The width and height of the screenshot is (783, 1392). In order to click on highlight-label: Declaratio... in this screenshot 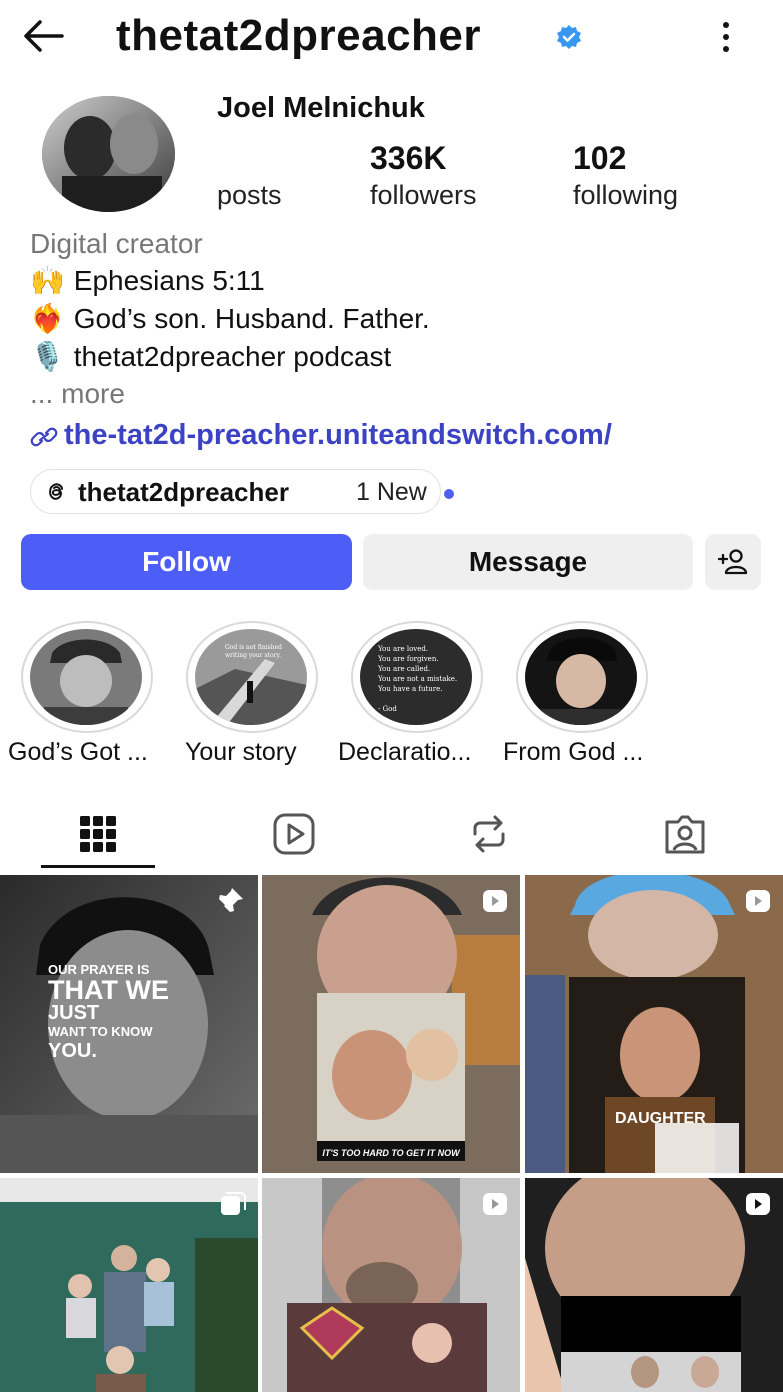, I will do `click(404, 752)`.